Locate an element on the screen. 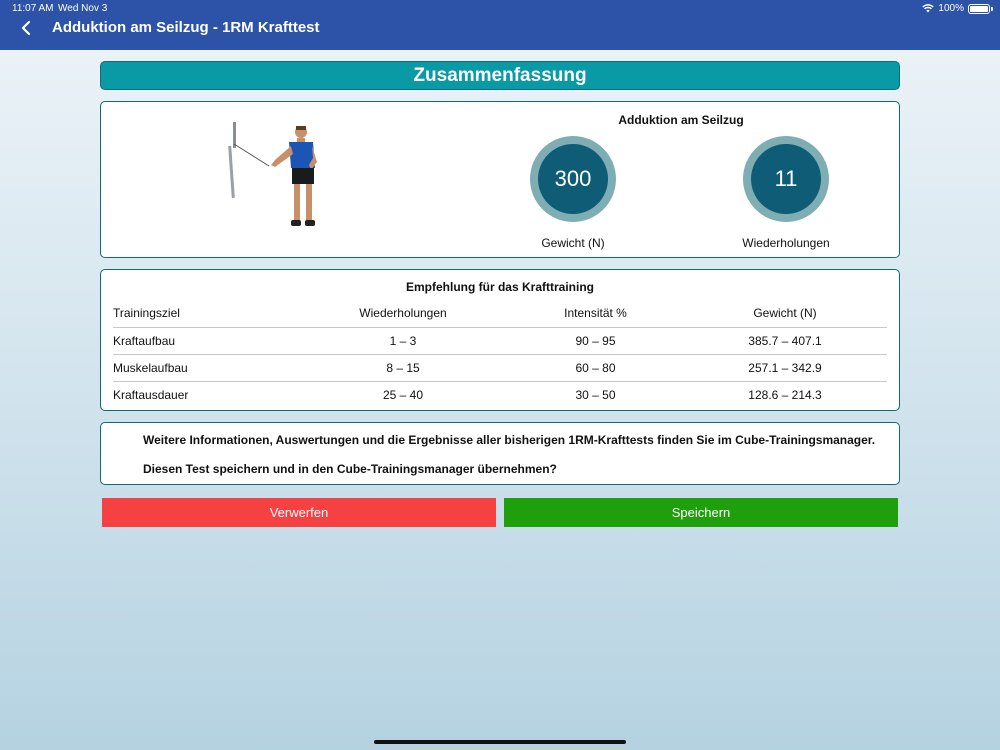  table-cell: 30 – 50 is located at coordinates (595, 394).